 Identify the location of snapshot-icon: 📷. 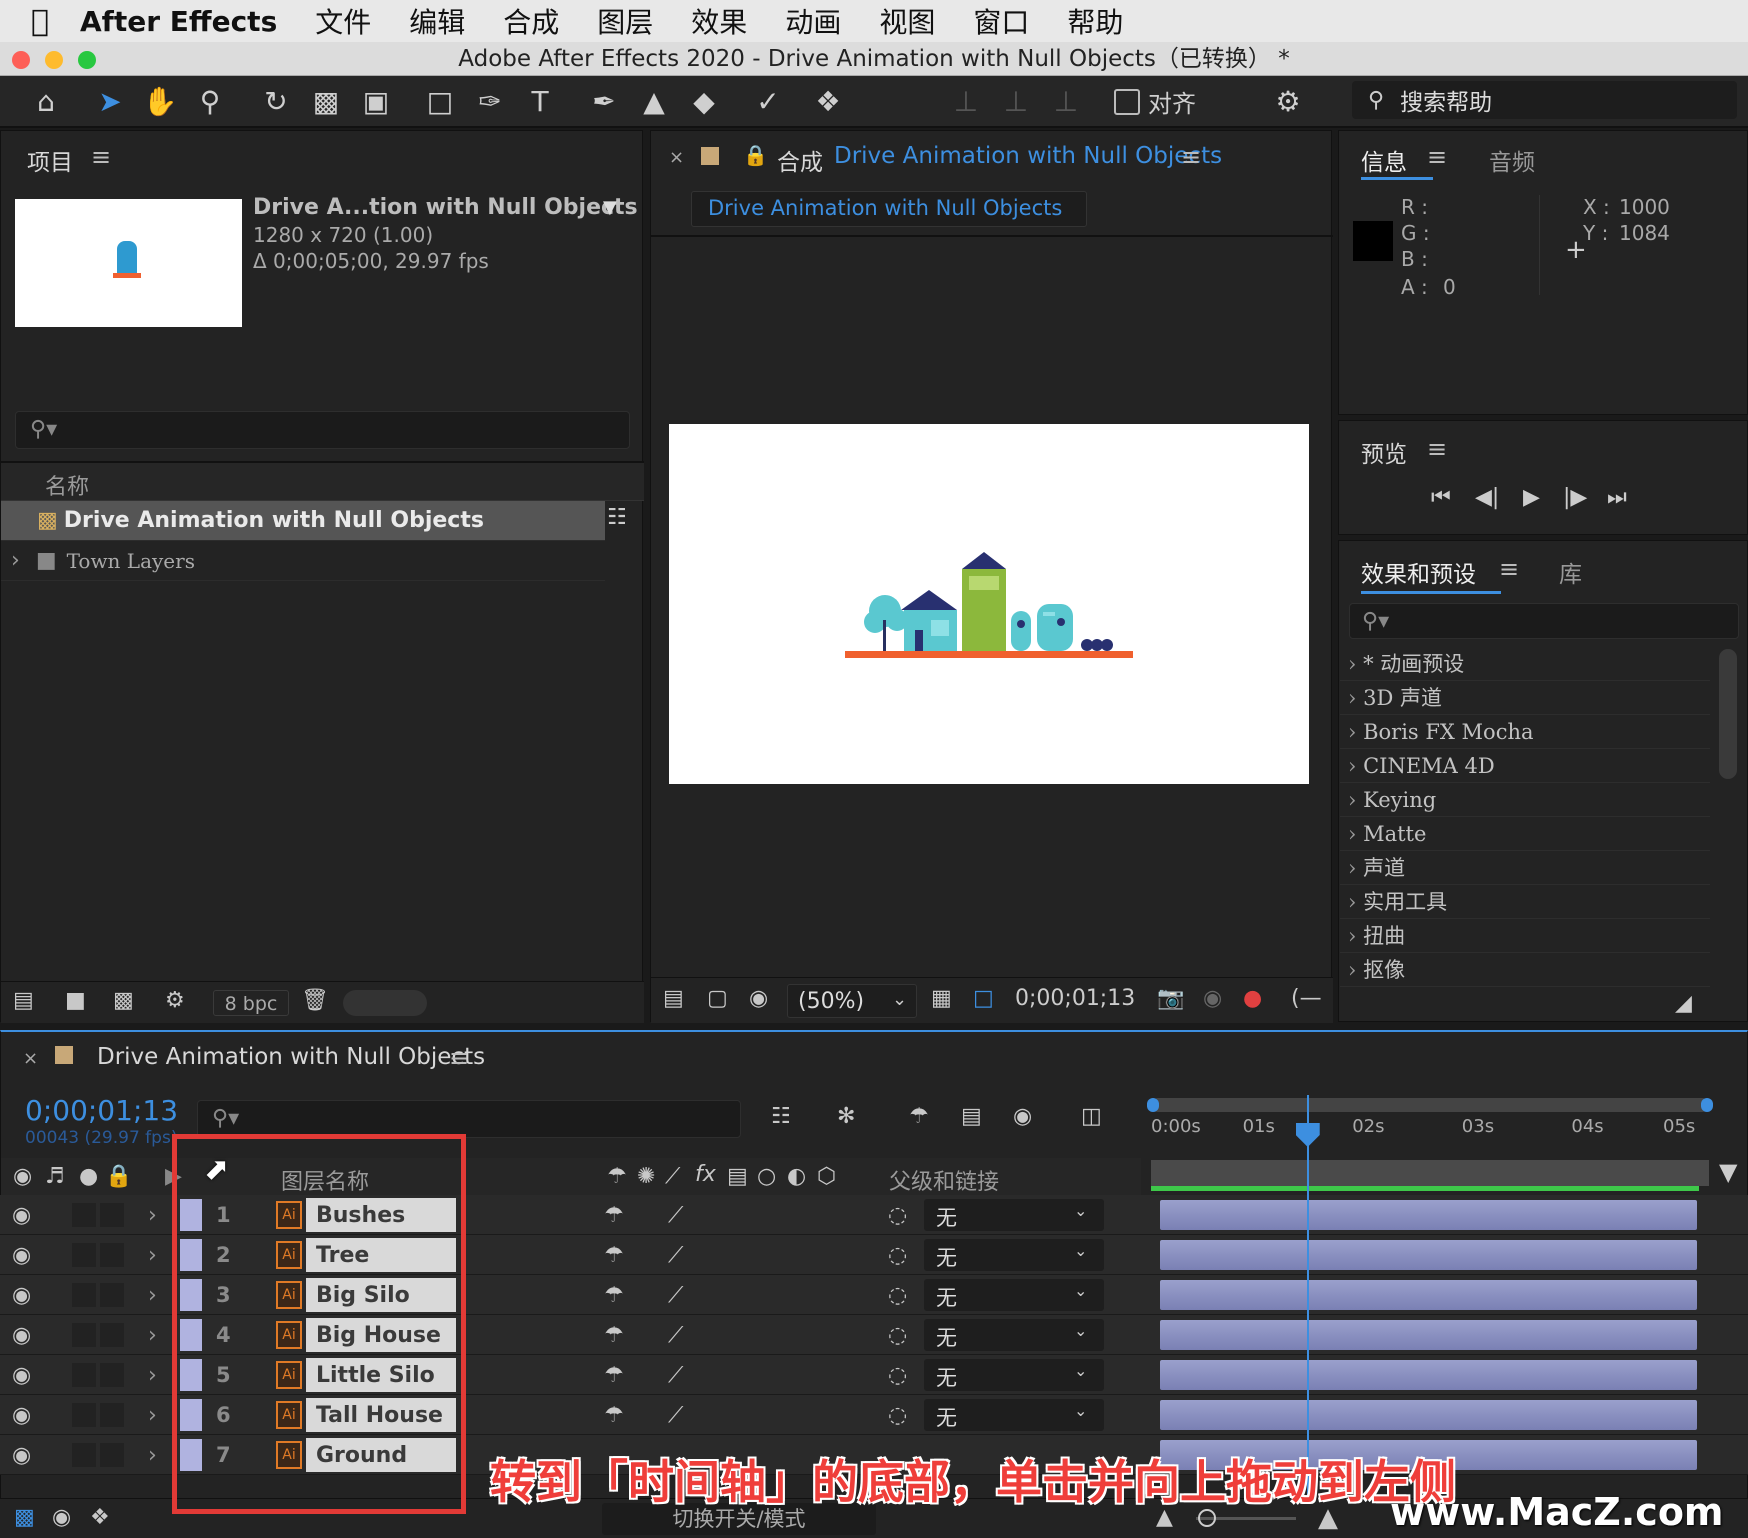
(1170, 998).